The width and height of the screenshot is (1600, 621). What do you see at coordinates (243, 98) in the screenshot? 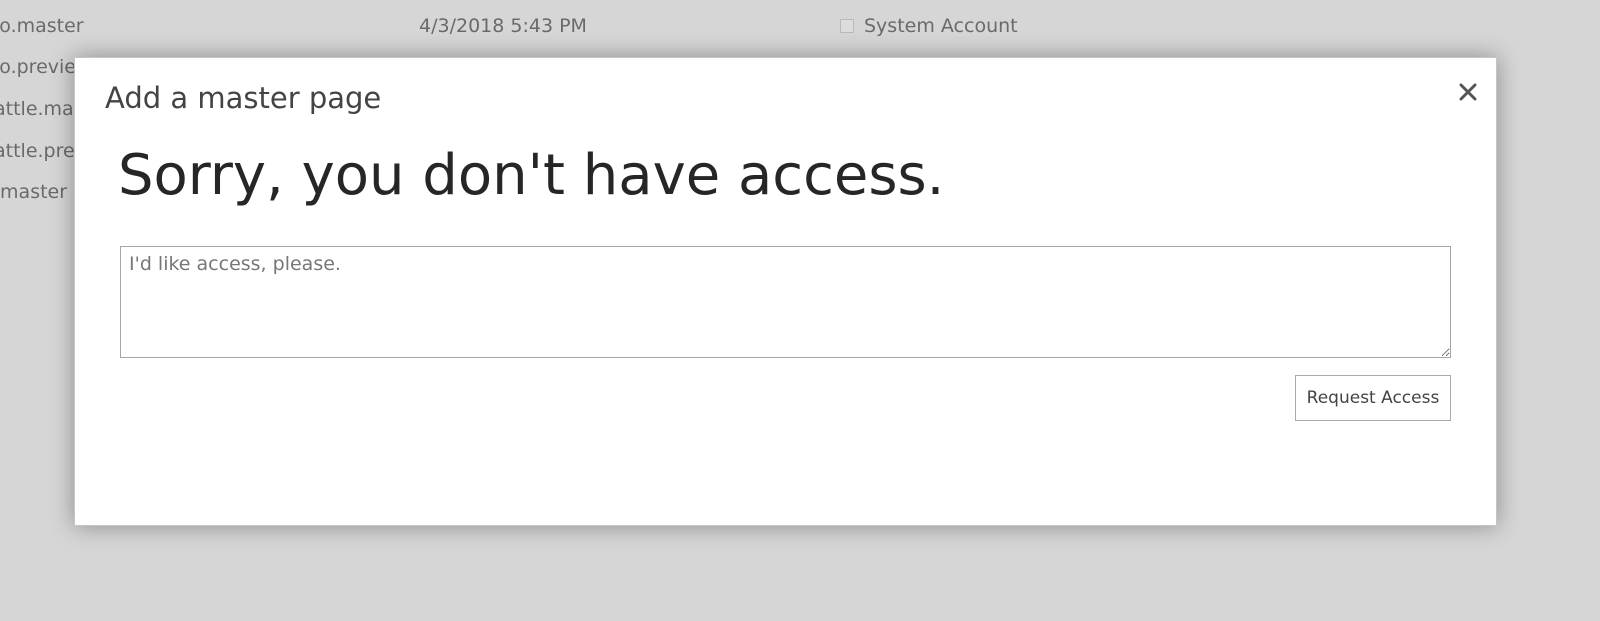
I see `dialog-title: Add a master page` at bounding box center [243, 98].